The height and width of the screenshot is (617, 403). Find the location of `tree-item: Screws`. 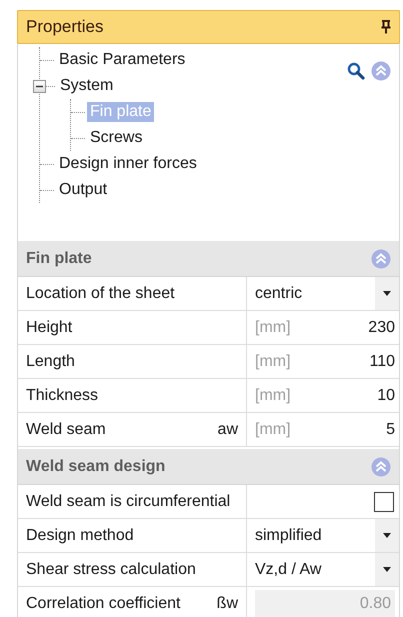

tree-item: Screws is located at coordinates (116, 138).